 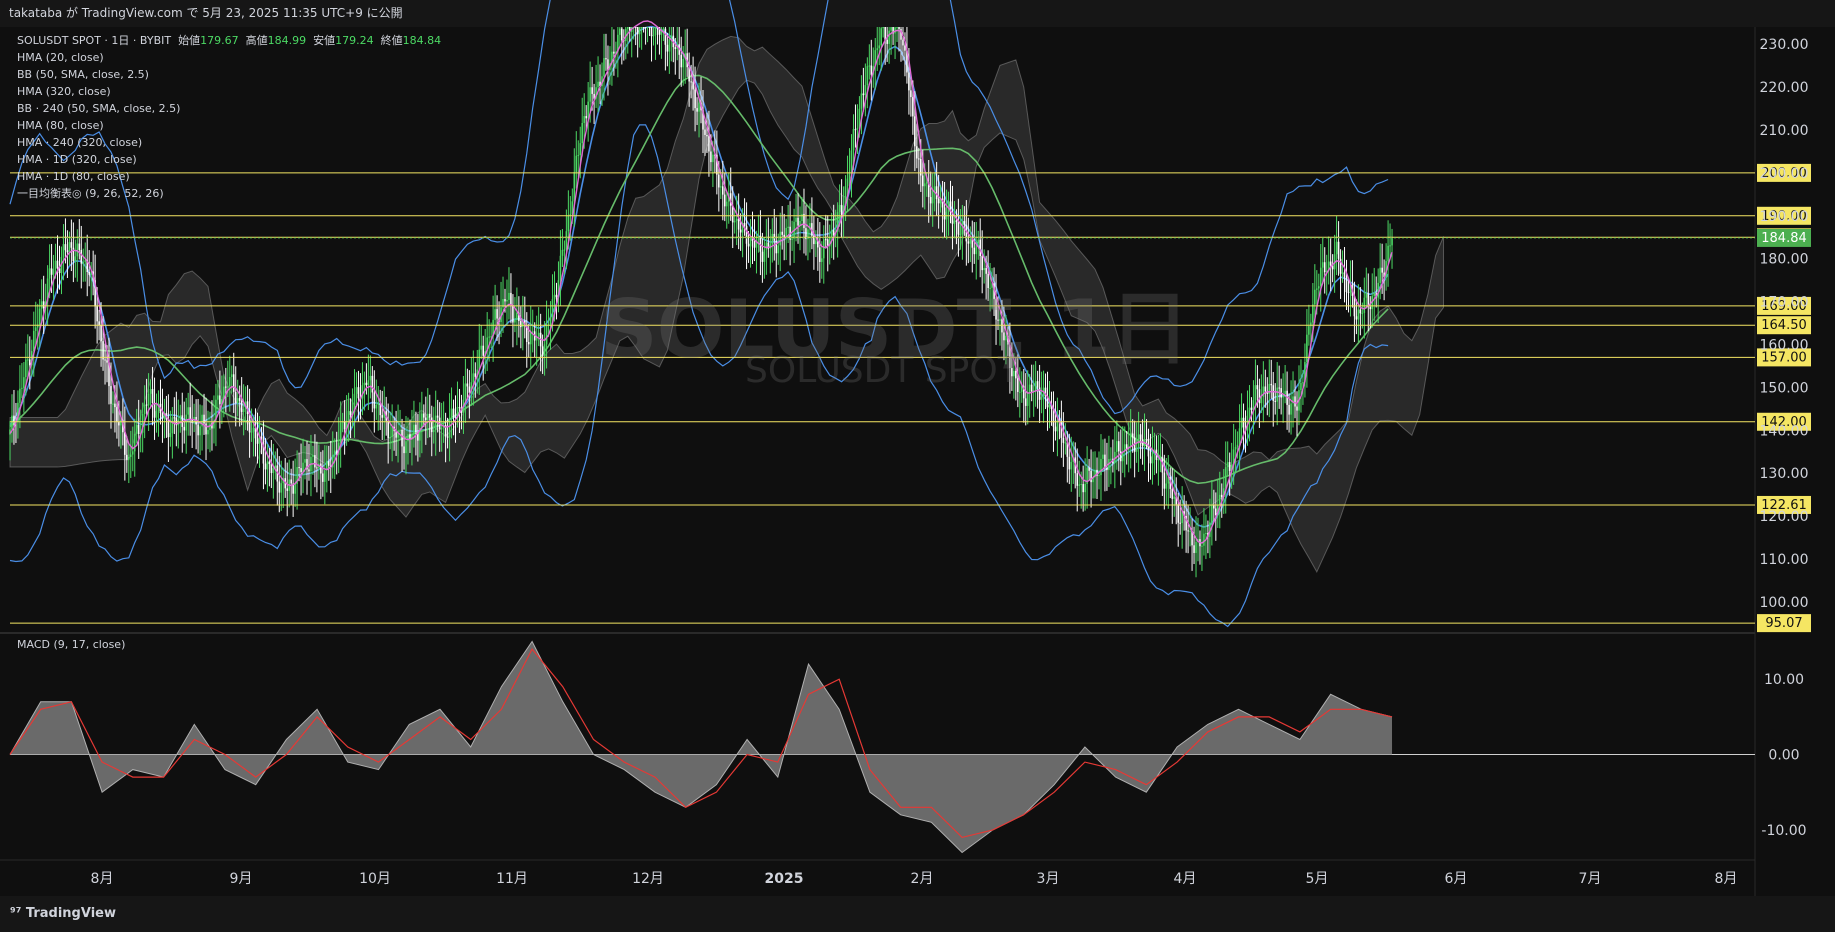 I want to click on last-price-tag-label: 184.84, so click(x=1784, y=238).